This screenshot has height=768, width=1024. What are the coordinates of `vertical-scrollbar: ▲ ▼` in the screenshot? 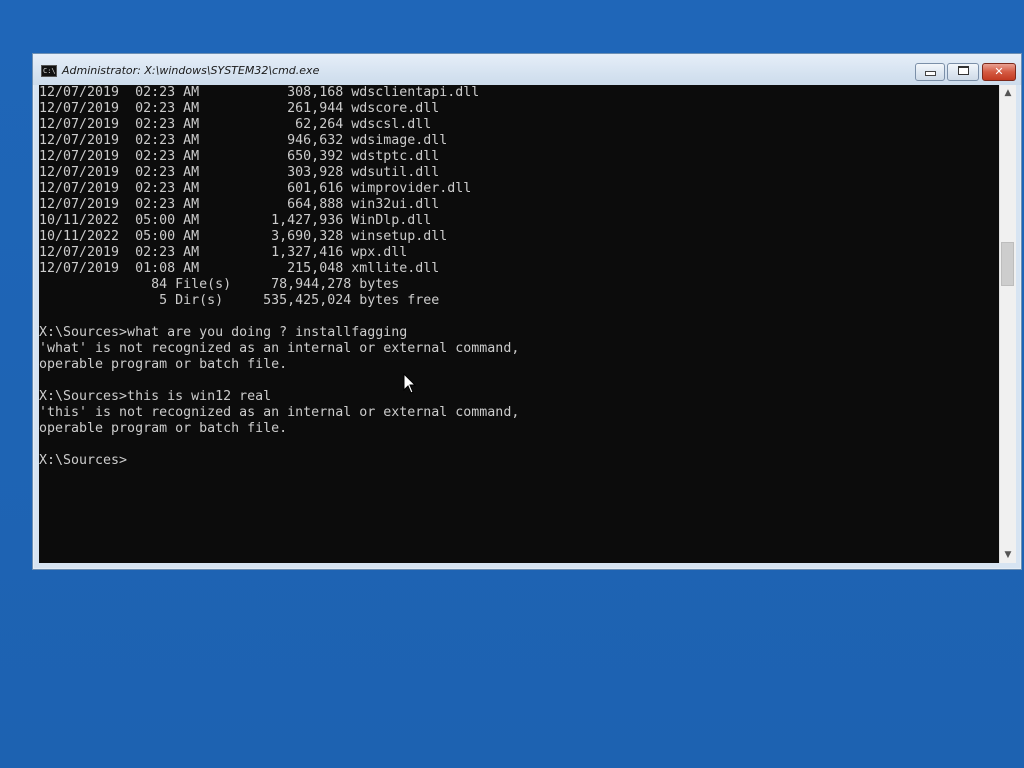 It's located at (1007, 324).